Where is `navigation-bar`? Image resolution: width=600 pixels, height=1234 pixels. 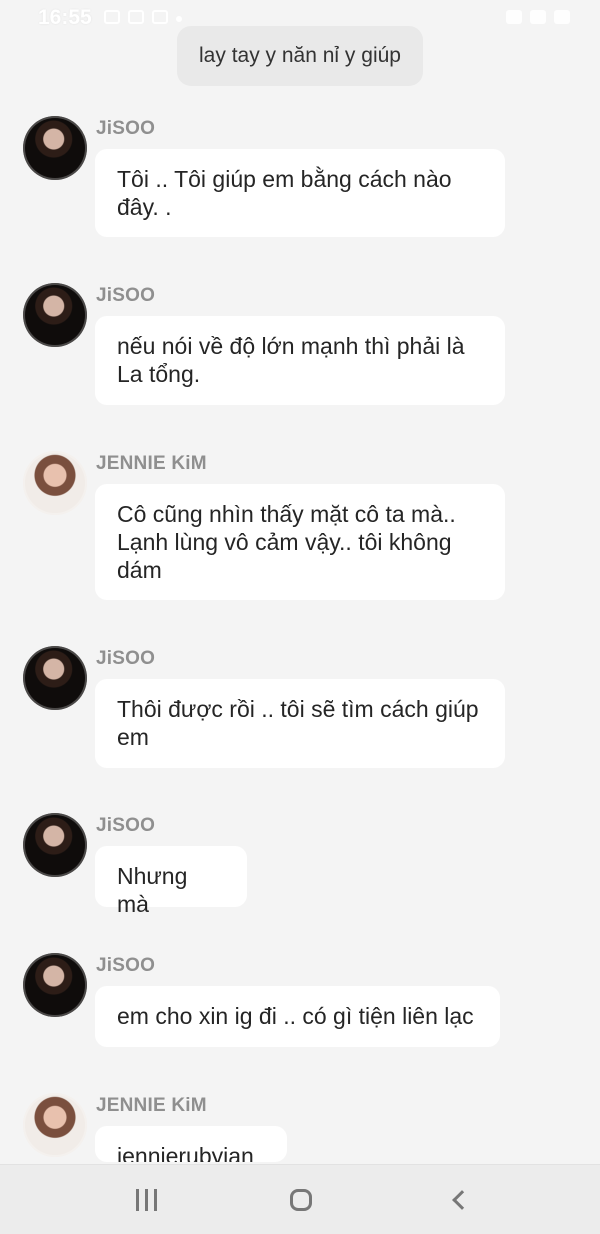
navigation-bar is located at coordinates (300, 1199).